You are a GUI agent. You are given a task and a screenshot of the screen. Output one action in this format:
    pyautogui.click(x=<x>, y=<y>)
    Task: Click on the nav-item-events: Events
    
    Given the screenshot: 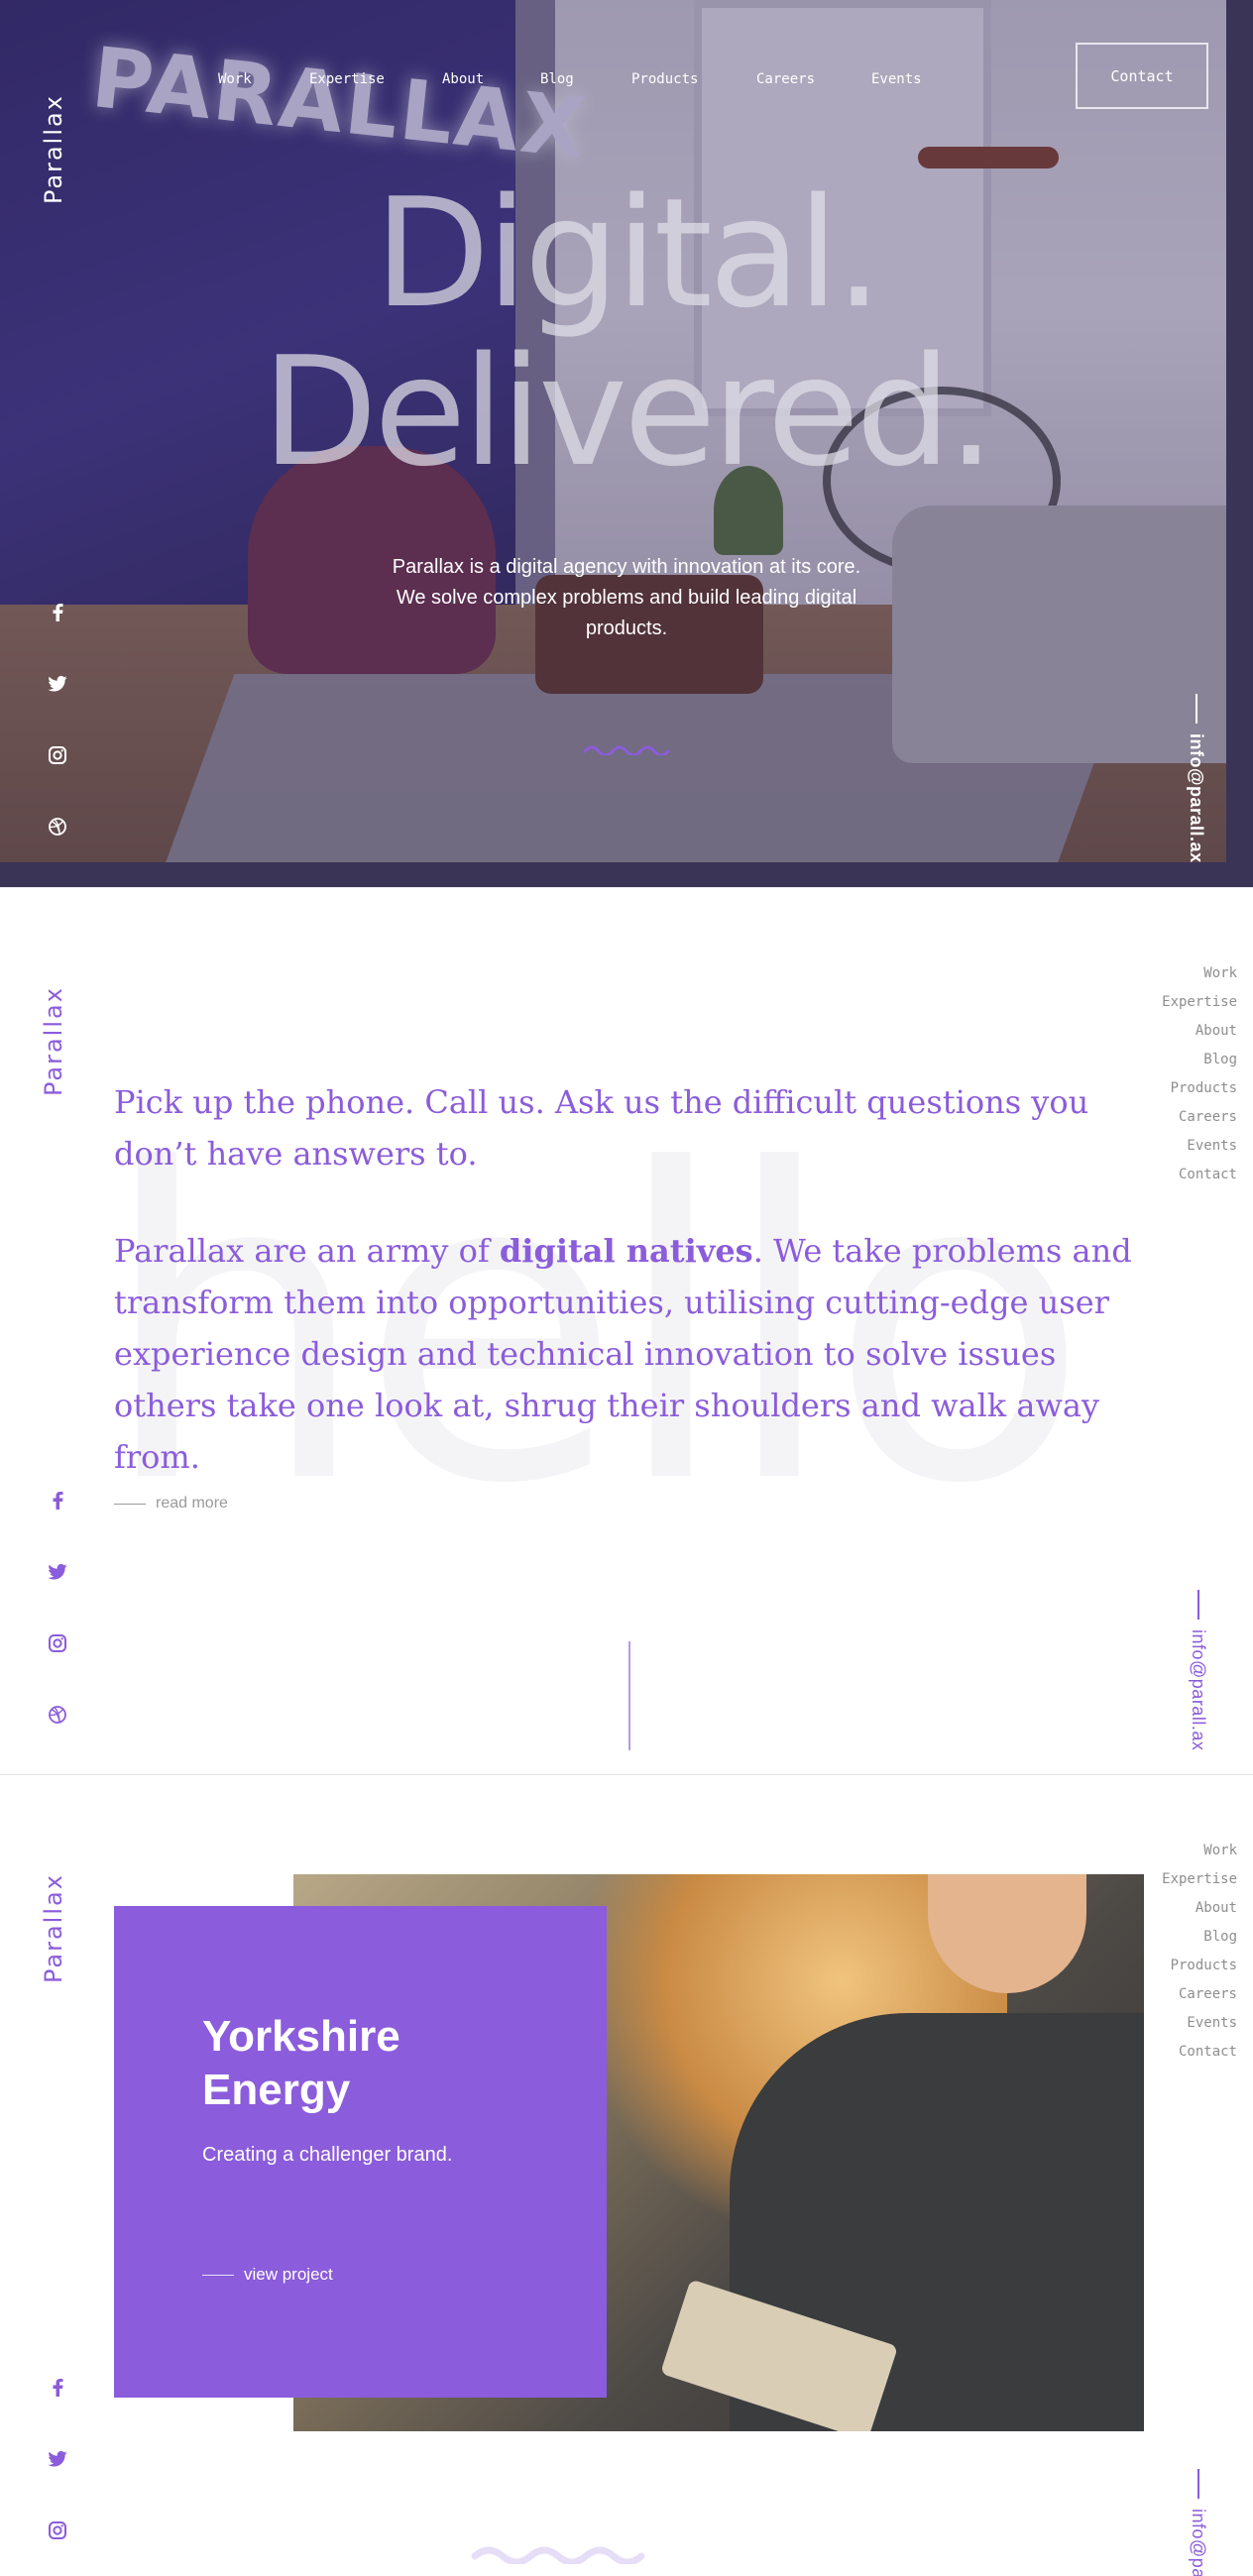 What is the action you would take?
    pyautogui.click(x=911, y=79)
    